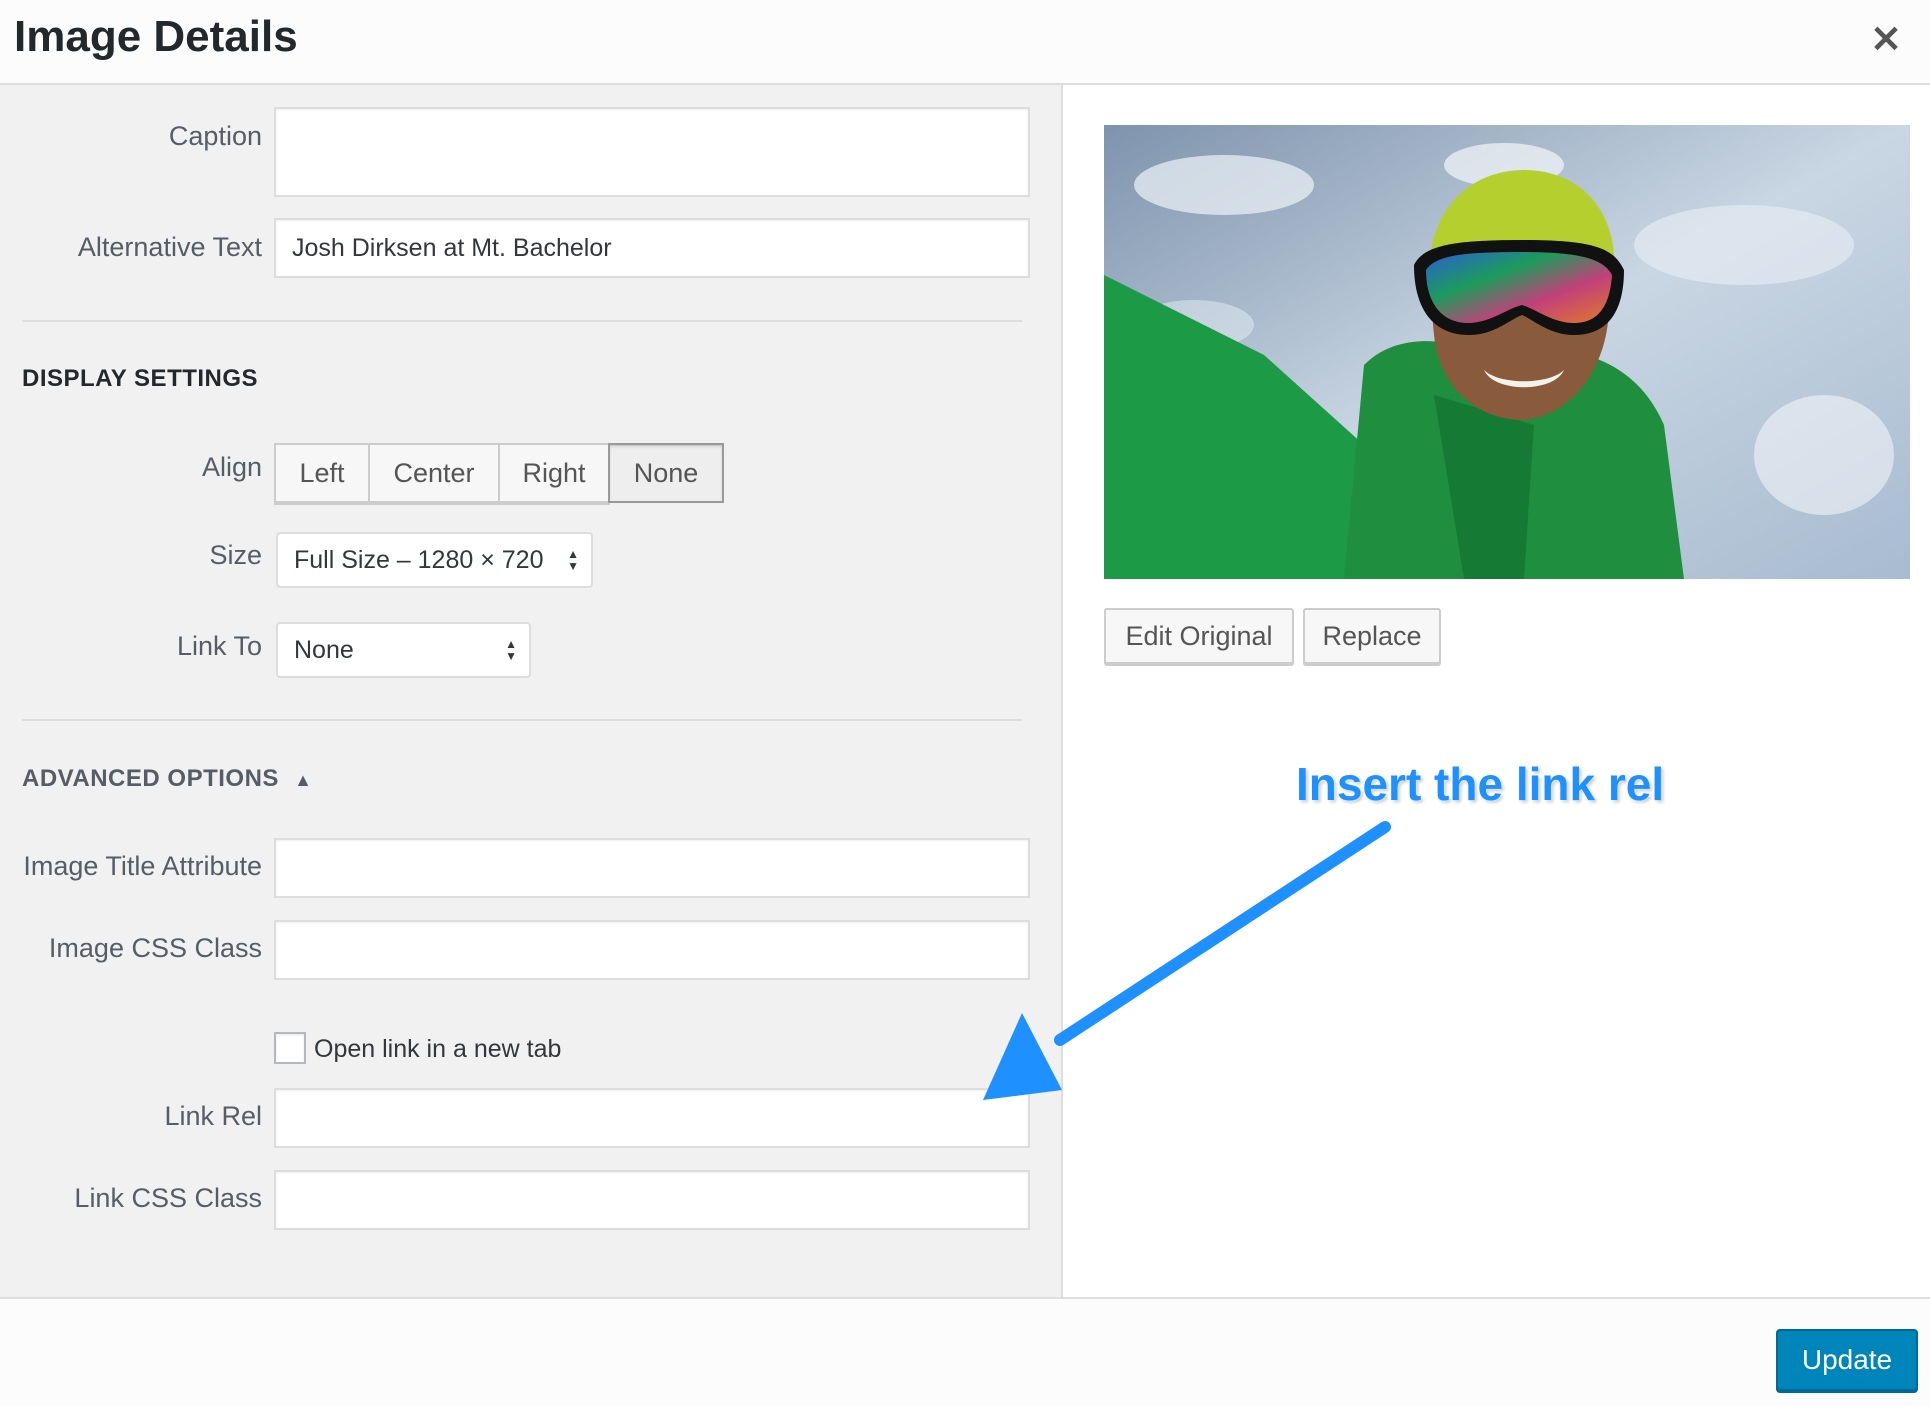 Image resolution: width=1930 pixels, height=1406 pixels. What do you see at coordinates (303, 780) in the screenshot?
I see `triangle-up-icon: ▲` at bounding box center [303, 780].